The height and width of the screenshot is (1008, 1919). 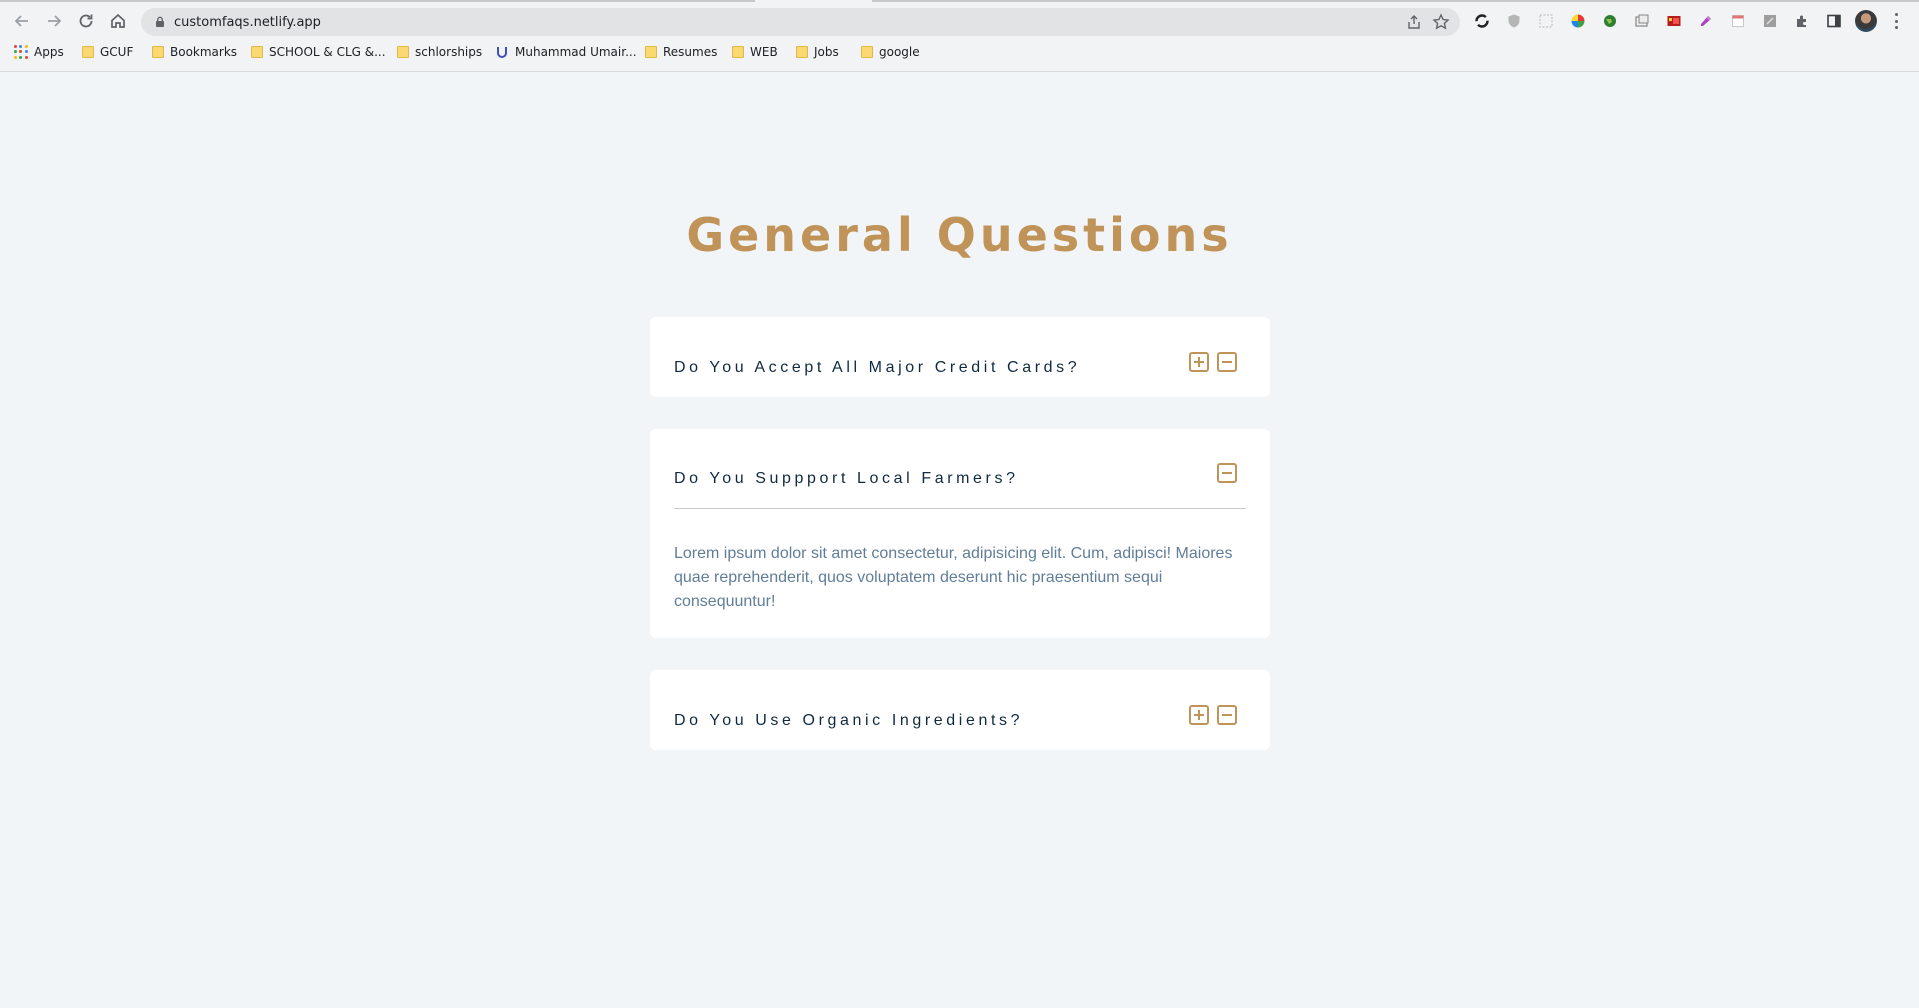 I want to click on bookmark-web: WEB, so click(x=755, y=52).